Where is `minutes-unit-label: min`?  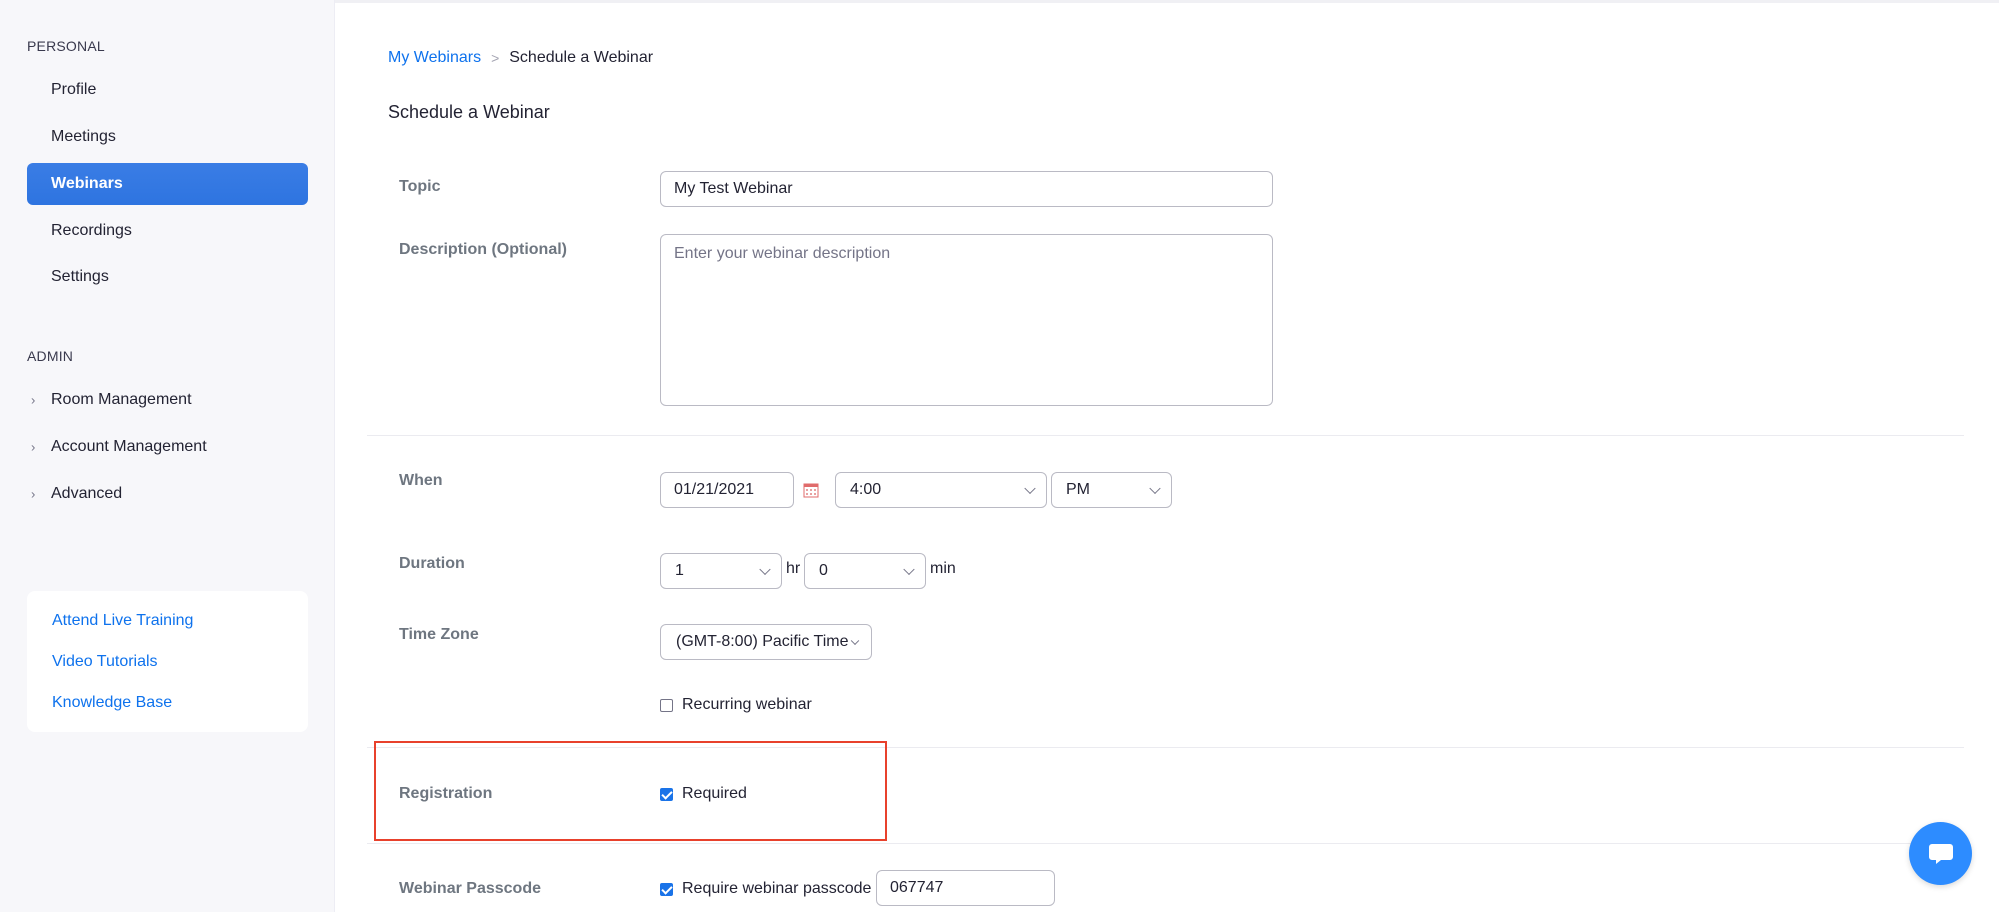
minutes-unit-label: min is located at coordinates (943, 568).